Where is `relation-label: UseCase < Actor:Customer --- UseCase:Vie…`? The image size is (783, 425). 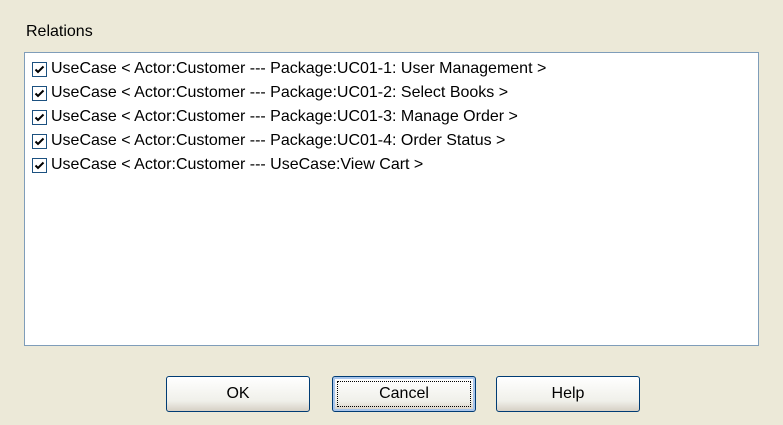 relation-label: UseCase < Actor:Customer --- UseCase:Vie… is located at coordinates (237, 164).